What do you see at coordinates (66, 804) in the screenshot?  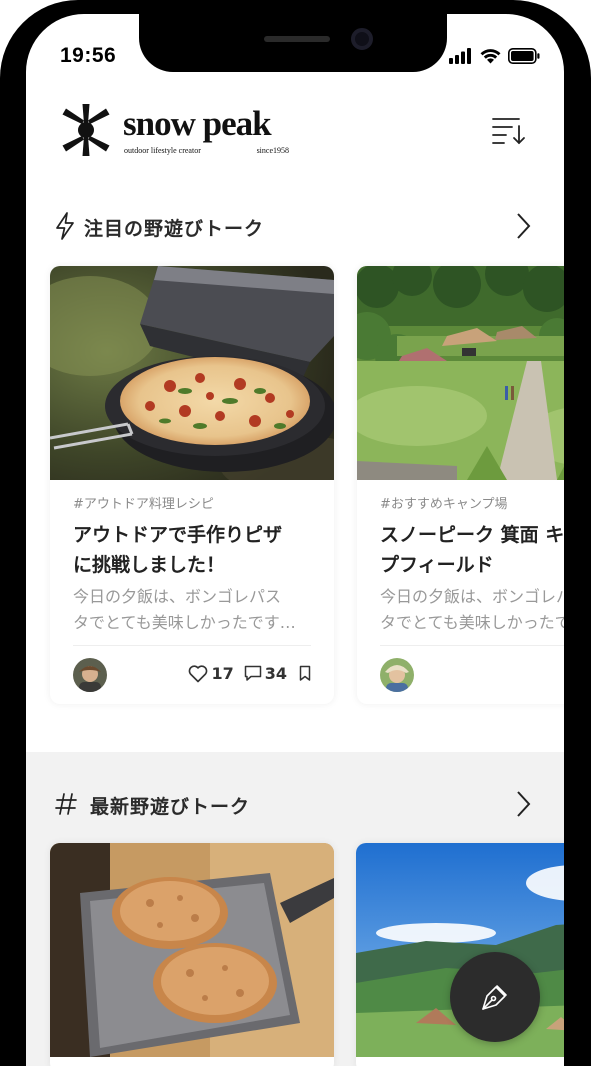 I see `hashtag-icon` at bounding box center [66, 804].